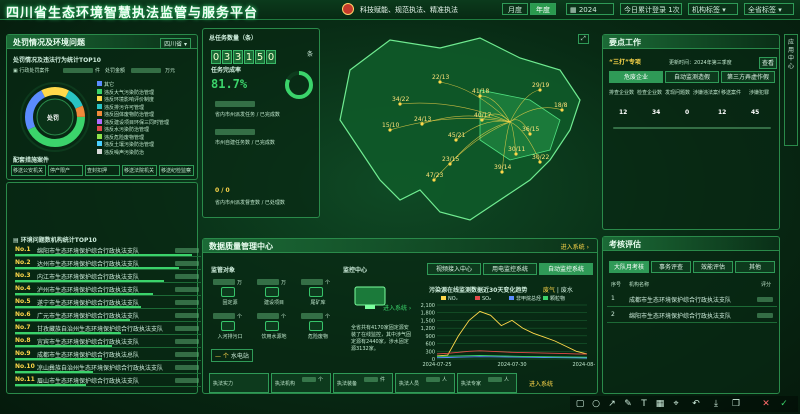 The image size is (800, 414). Describe the element at coordinates (301, 383) in the screenshot. I see `enforcement-item: 执法机构 个` at that location.